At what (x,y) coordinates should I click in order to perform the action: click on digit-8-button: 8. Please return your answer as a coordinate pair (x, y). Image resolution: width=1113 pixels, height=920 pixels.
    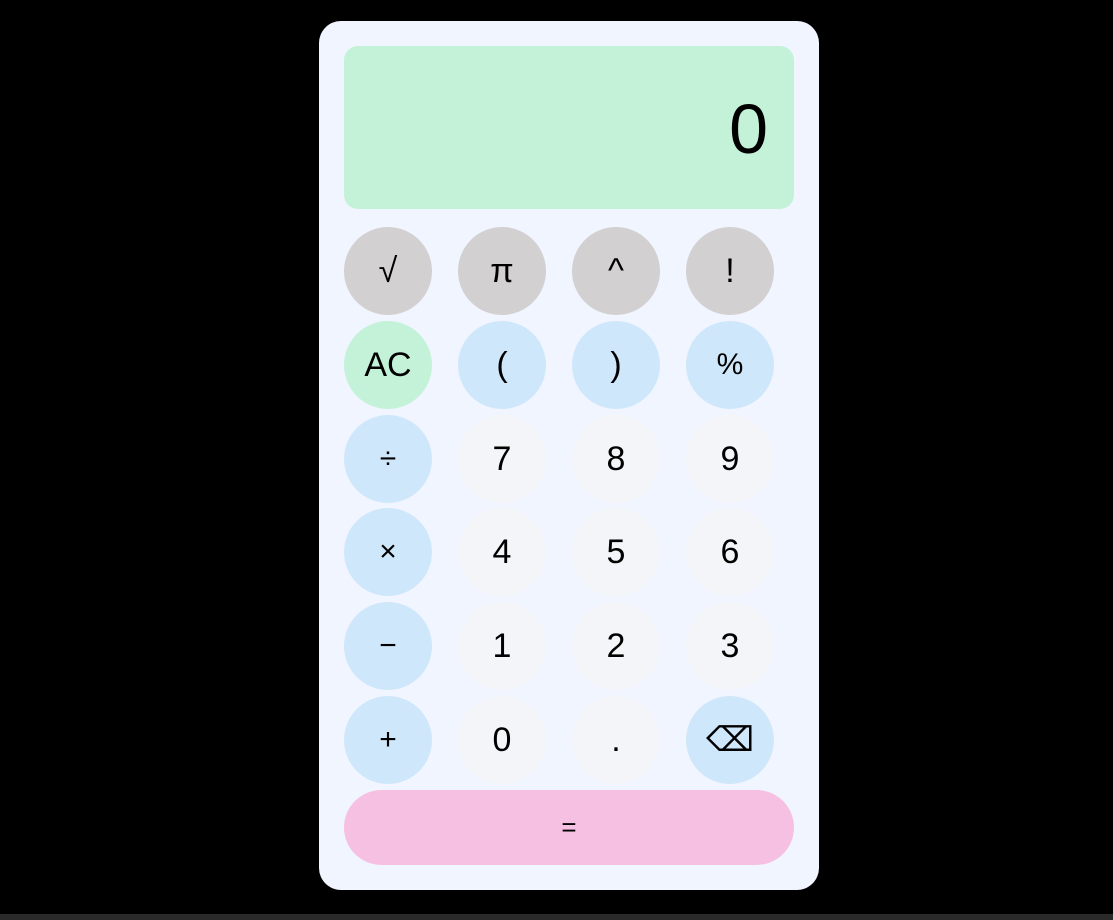
    Looking at the image, I should click on (616, 459).